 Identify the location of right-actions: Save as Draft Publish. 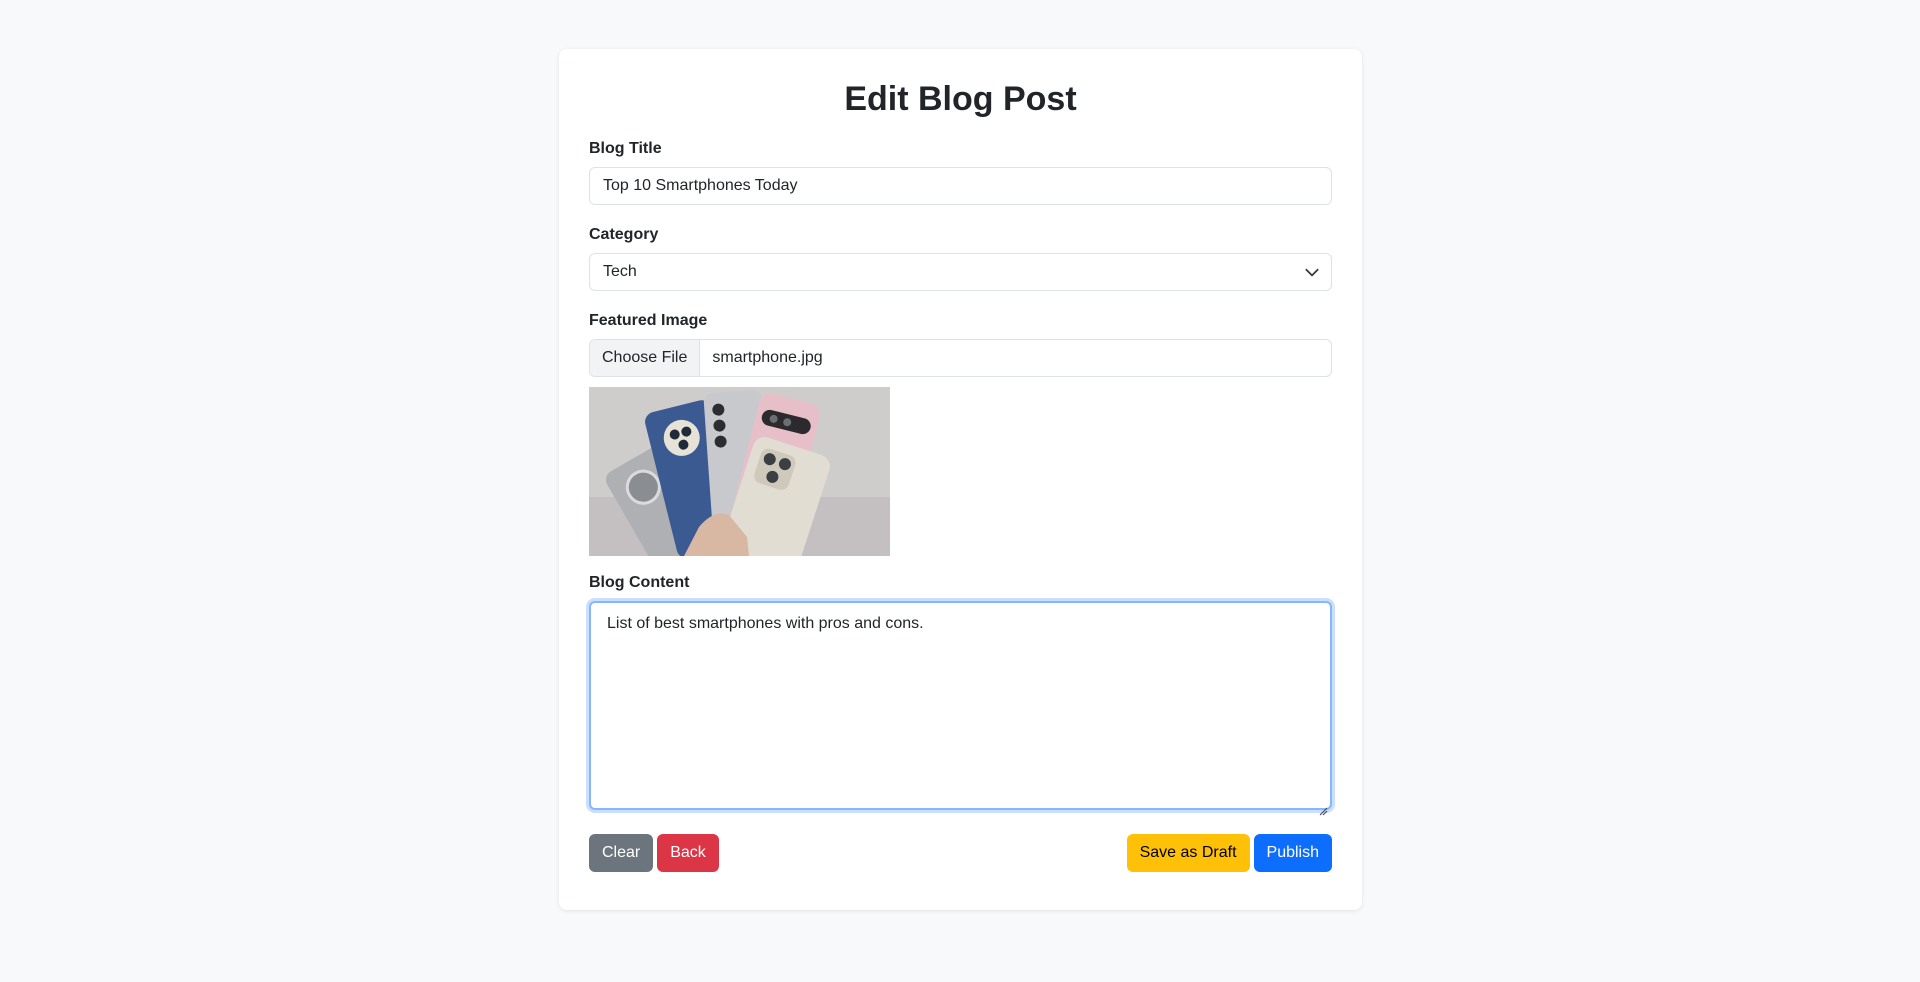
(1229, 853).